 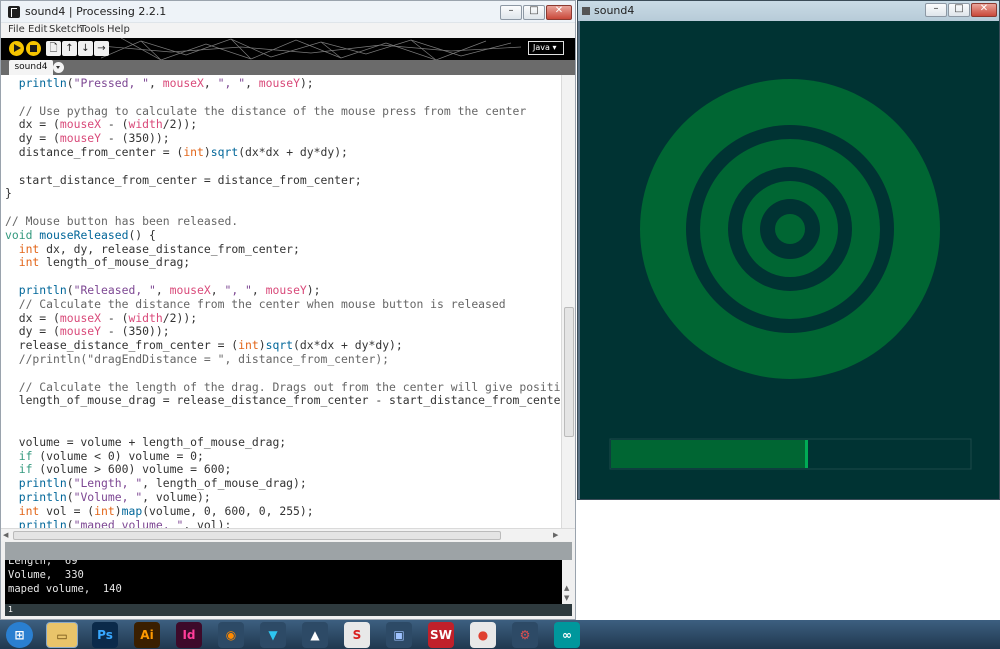 What do you see at coordinates (283, 193) in the screenshot?
I see `code-line: }` at bounding box center [283, 193].